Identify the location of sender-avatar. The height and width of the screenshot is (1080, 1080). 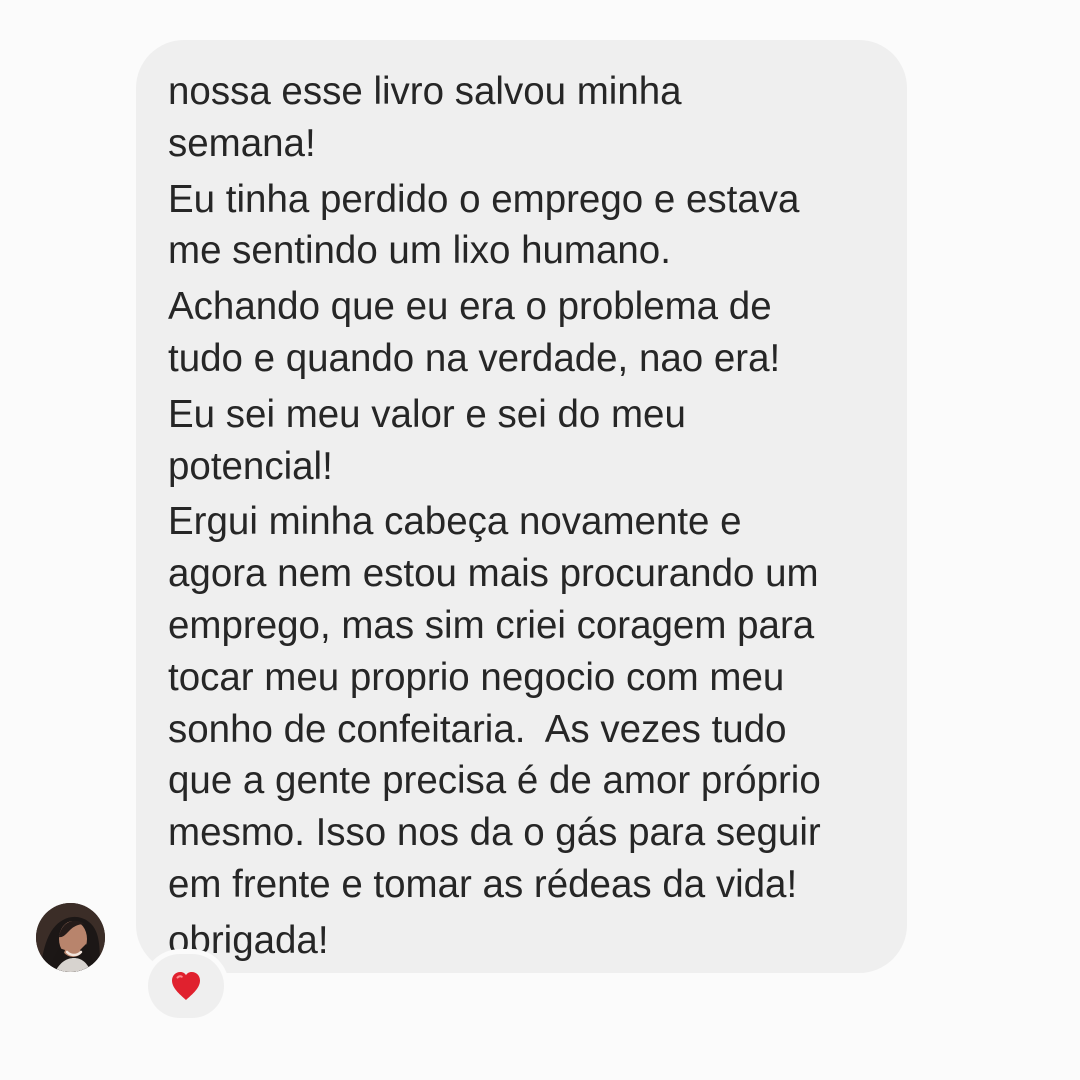
(70, 937).